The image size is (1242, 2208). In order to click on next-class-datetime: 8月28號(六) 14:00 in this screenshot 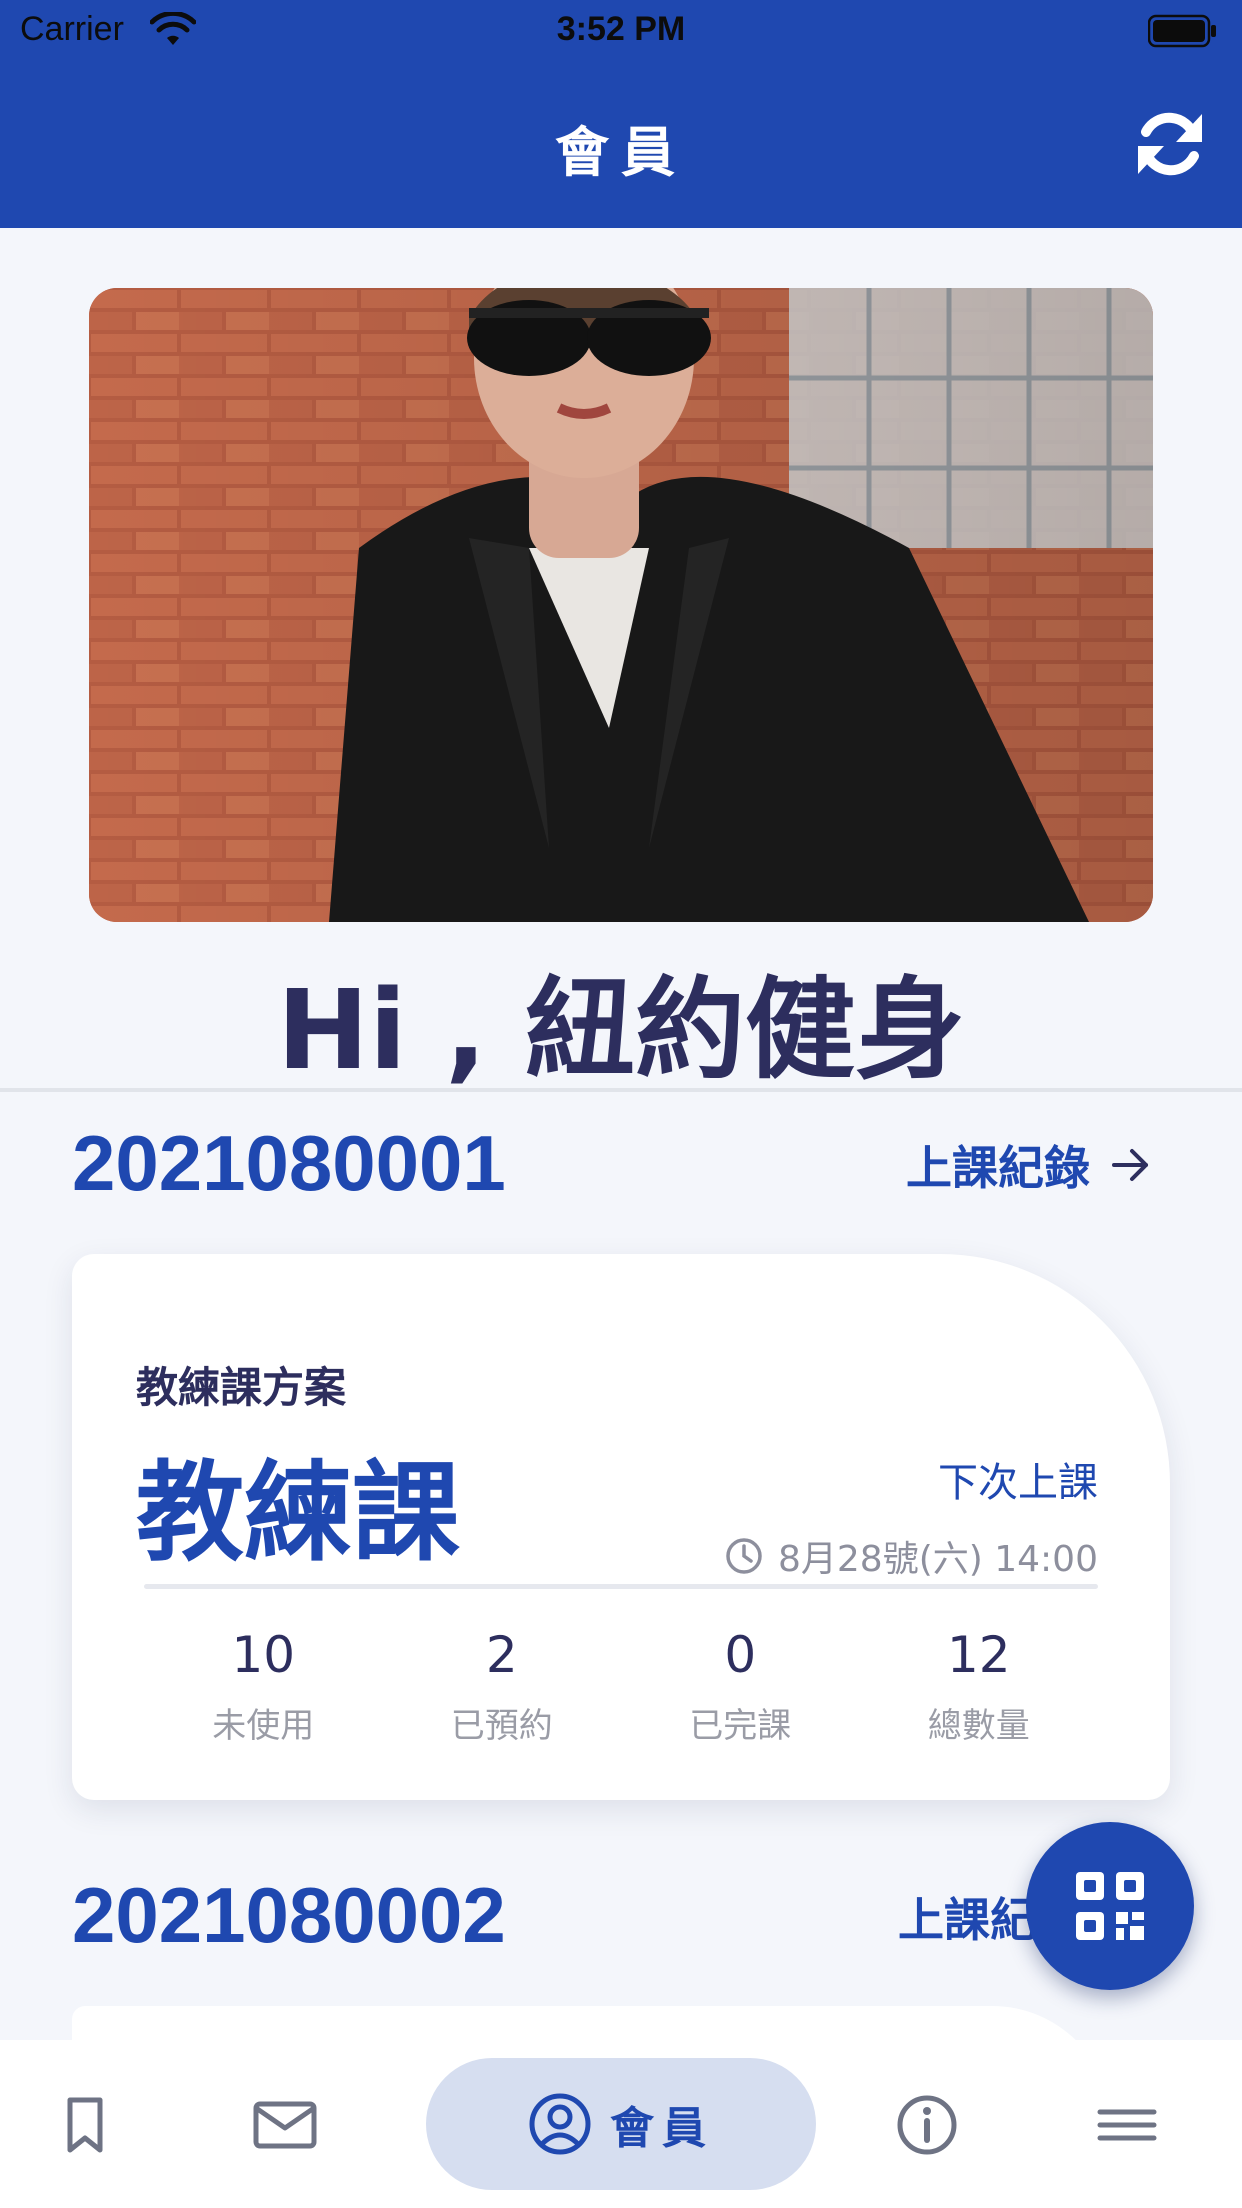, I will do `click(938, 1559)`.